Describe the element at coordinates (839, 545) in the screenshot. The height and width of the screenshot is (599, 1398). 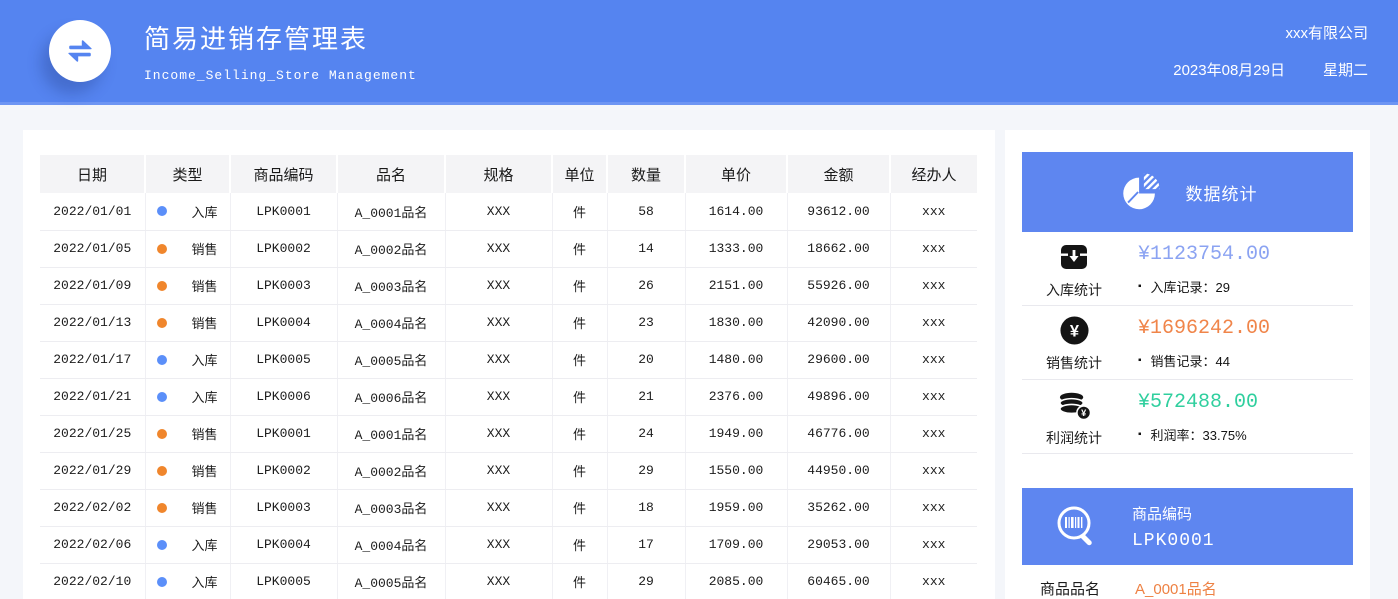
I see `cell-amount: 29053.00` at that location.